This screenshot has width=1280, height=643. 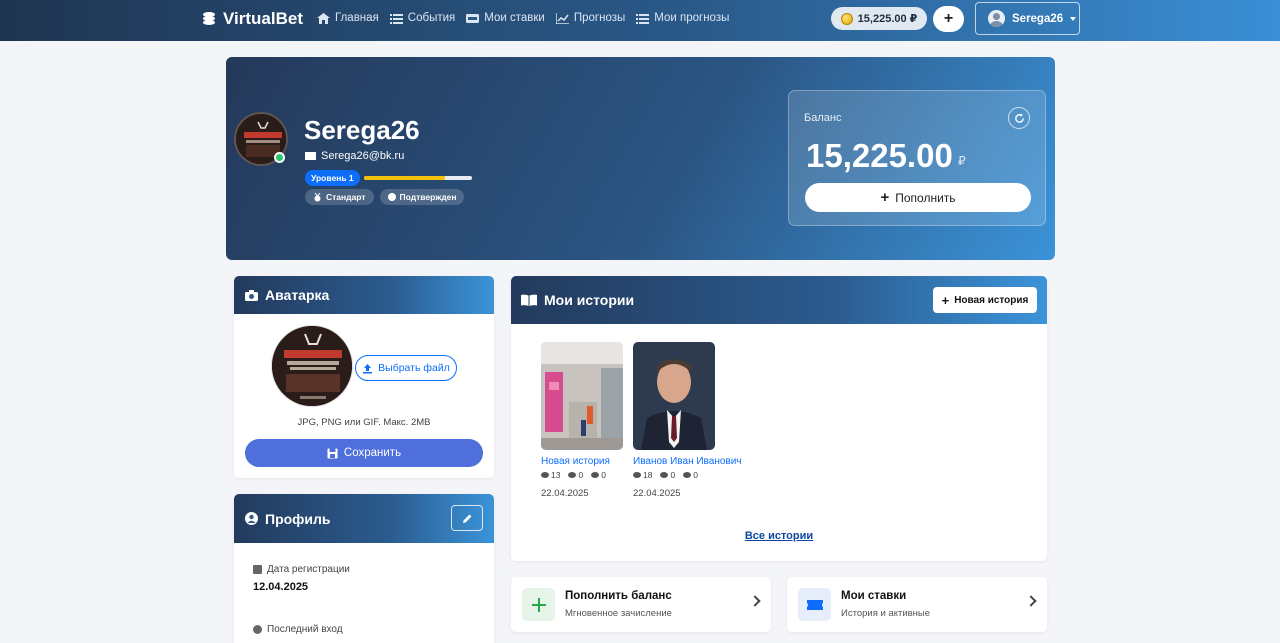 I want to click on profile-name: Serega26, so click(x=362, y=130).